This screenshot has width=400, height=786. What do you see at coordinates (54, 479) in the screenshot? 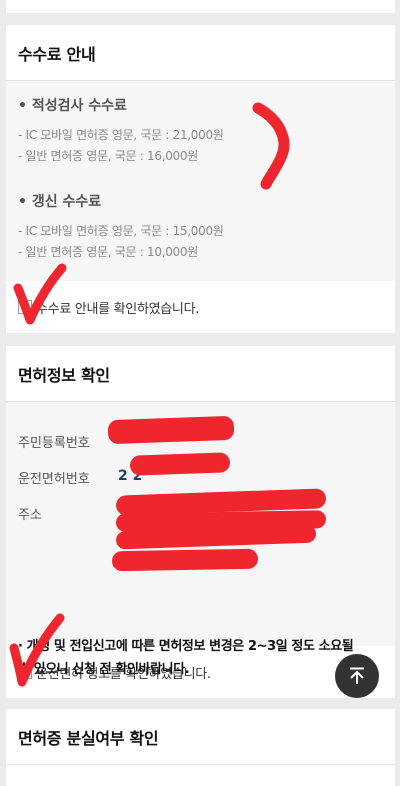
I see `license-number-key: 운전면허번호` at bounding box center [54, 479].